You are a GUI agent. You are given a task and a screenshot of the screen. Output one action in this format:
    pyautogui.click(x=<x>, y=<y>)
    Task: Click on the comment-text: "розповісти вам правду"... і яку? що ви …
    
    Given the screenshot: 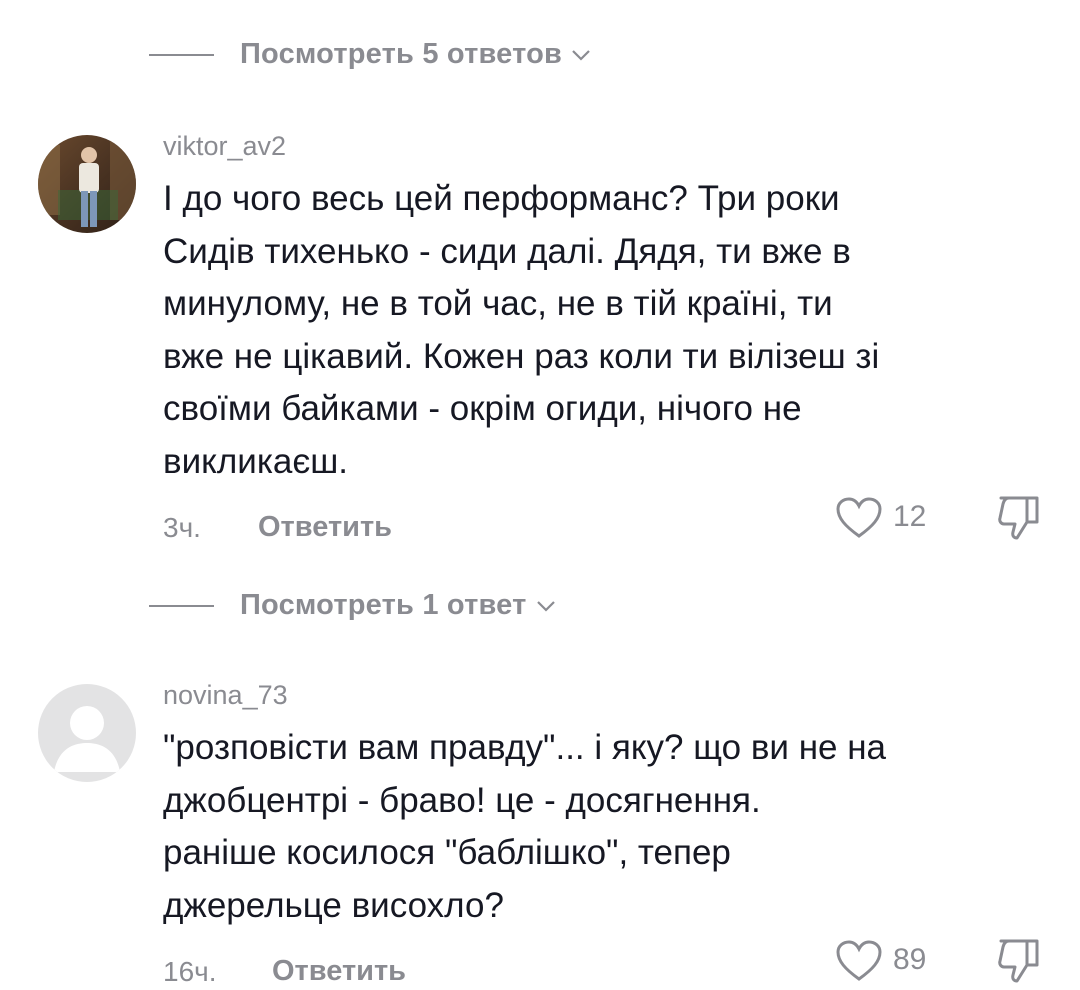 What is the action you would take?
    pyautogui.click(x=525, y=826)
    